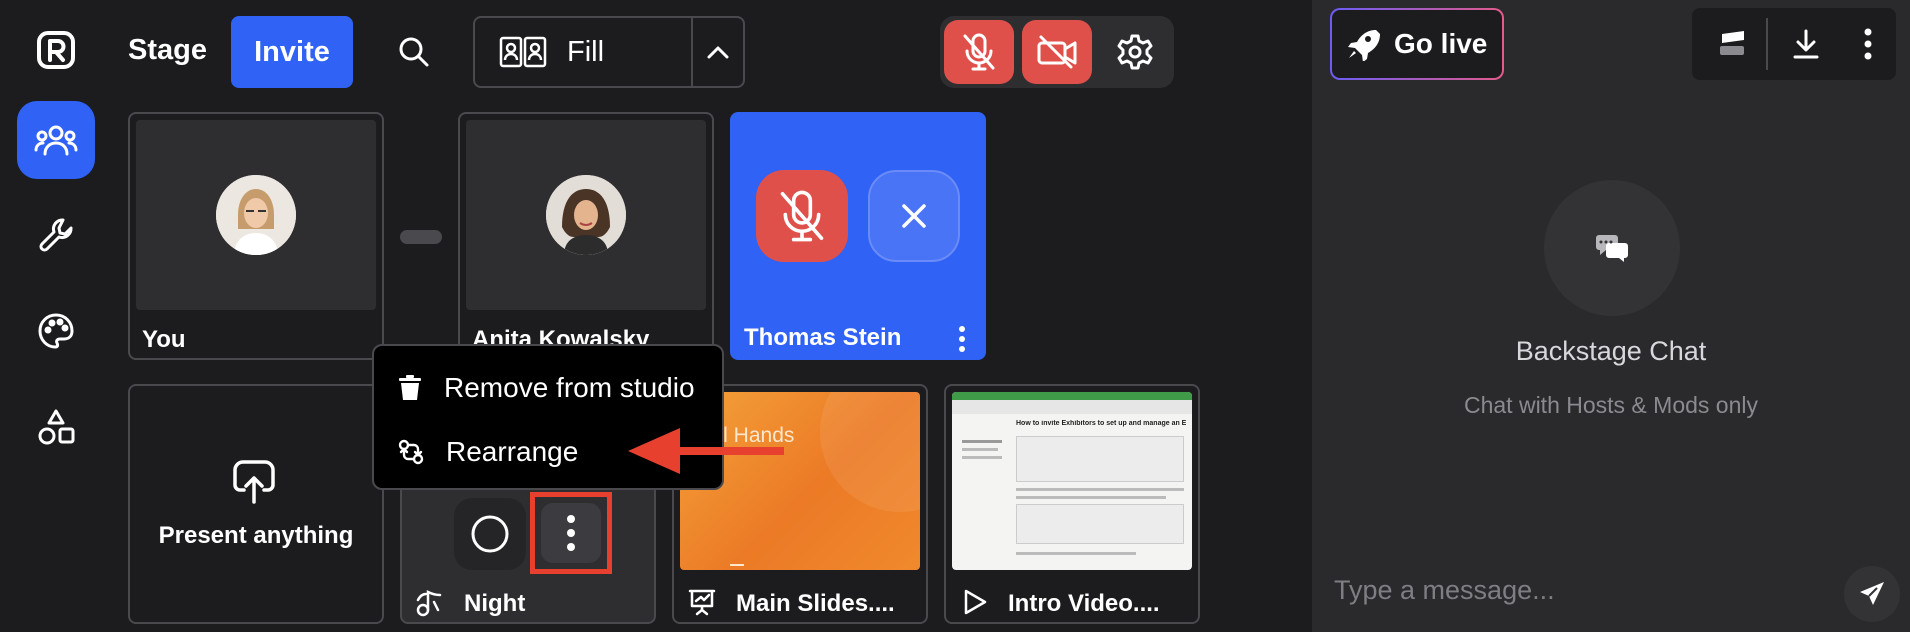  Describe the element at coordinates (410, 387) in the screenshot. I see `trash-icon` at that location.